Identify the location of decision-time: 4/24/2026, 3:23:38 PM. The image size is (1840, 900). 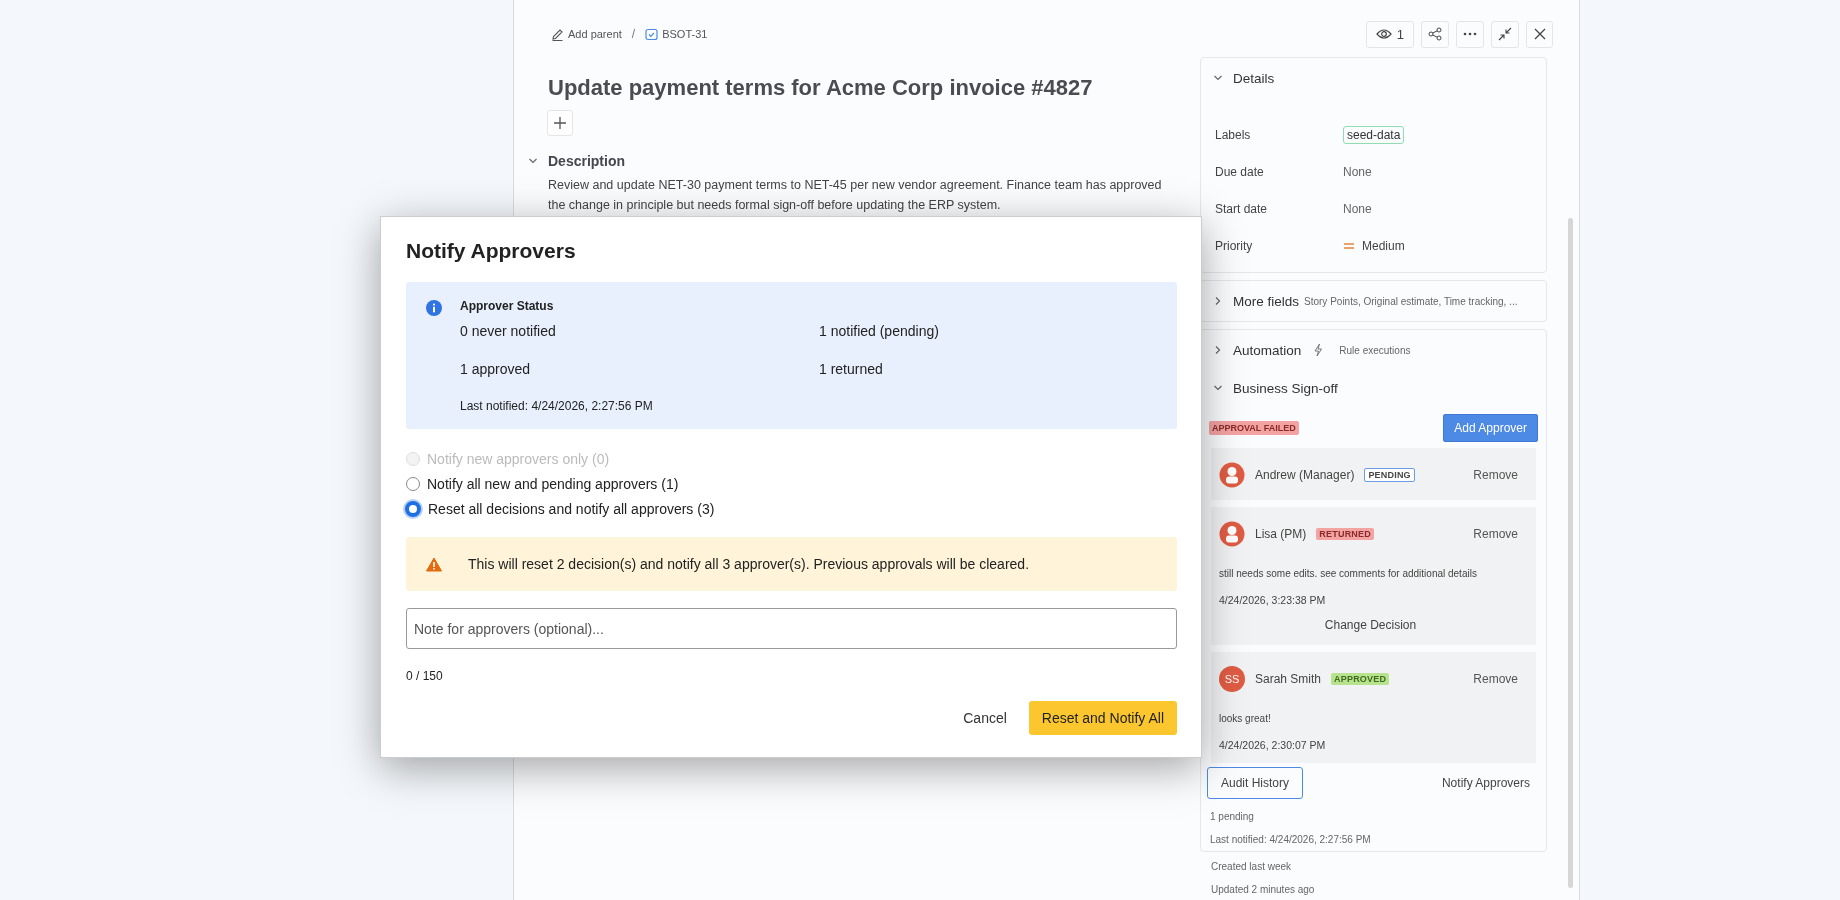
(1273, 600).